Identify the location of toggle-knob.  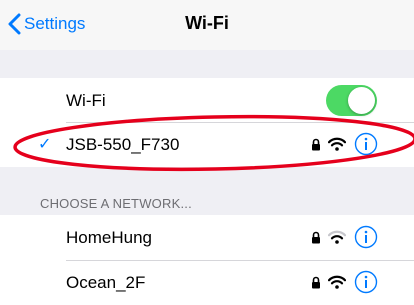
(361, 100).